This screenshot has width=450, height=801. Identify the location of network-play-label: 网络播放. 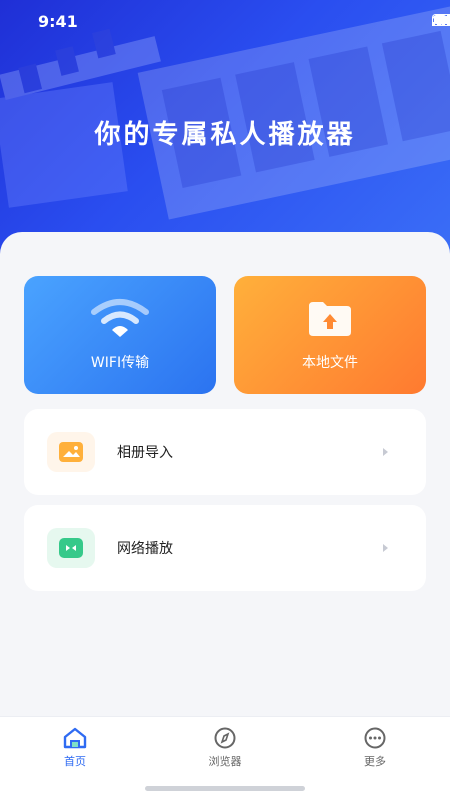
(250, 548).